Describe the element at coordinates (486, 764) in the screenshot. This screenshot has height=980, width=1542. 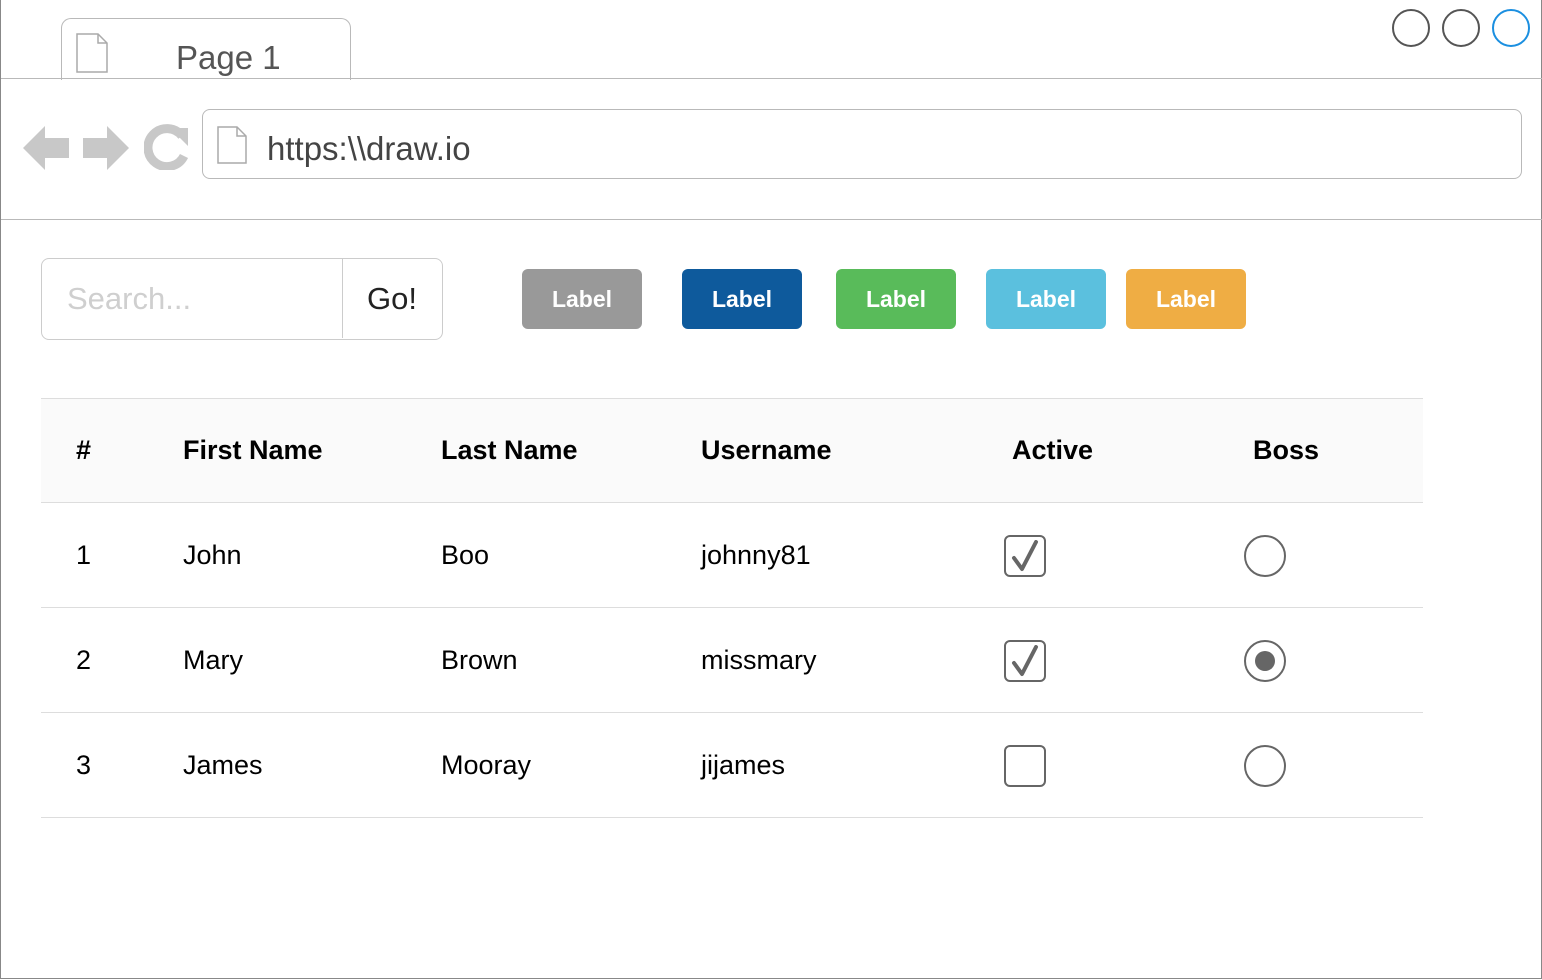
I see `last-name-cell: Mooray` at that location.